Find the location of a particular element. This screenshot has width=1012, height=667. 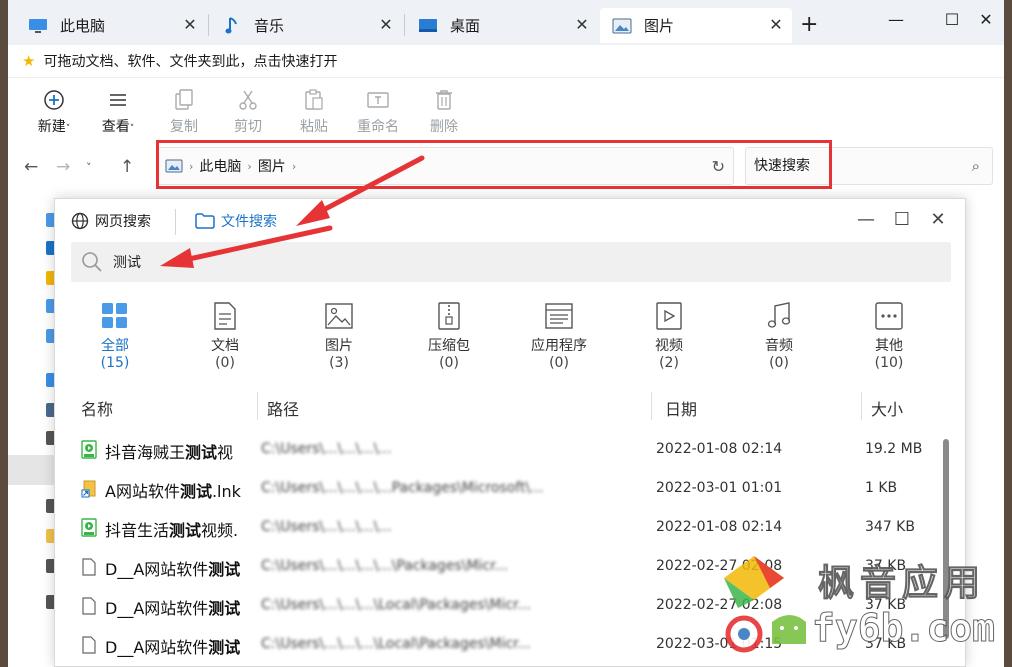

music-icon is located at coordinates (232, 25).